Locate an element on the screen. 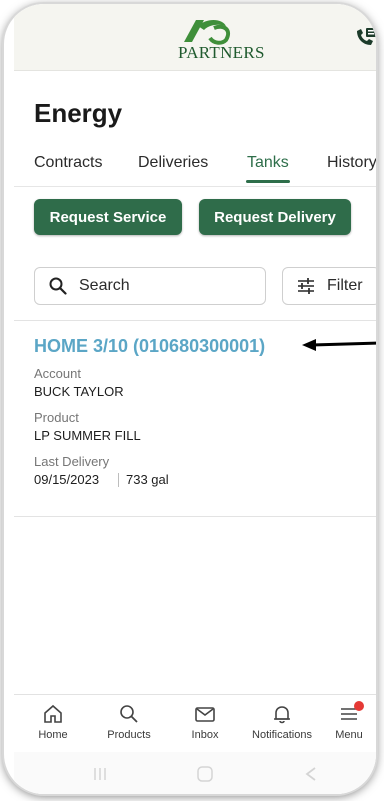  nav-home-label: Home is located at coordinates (53, 735).